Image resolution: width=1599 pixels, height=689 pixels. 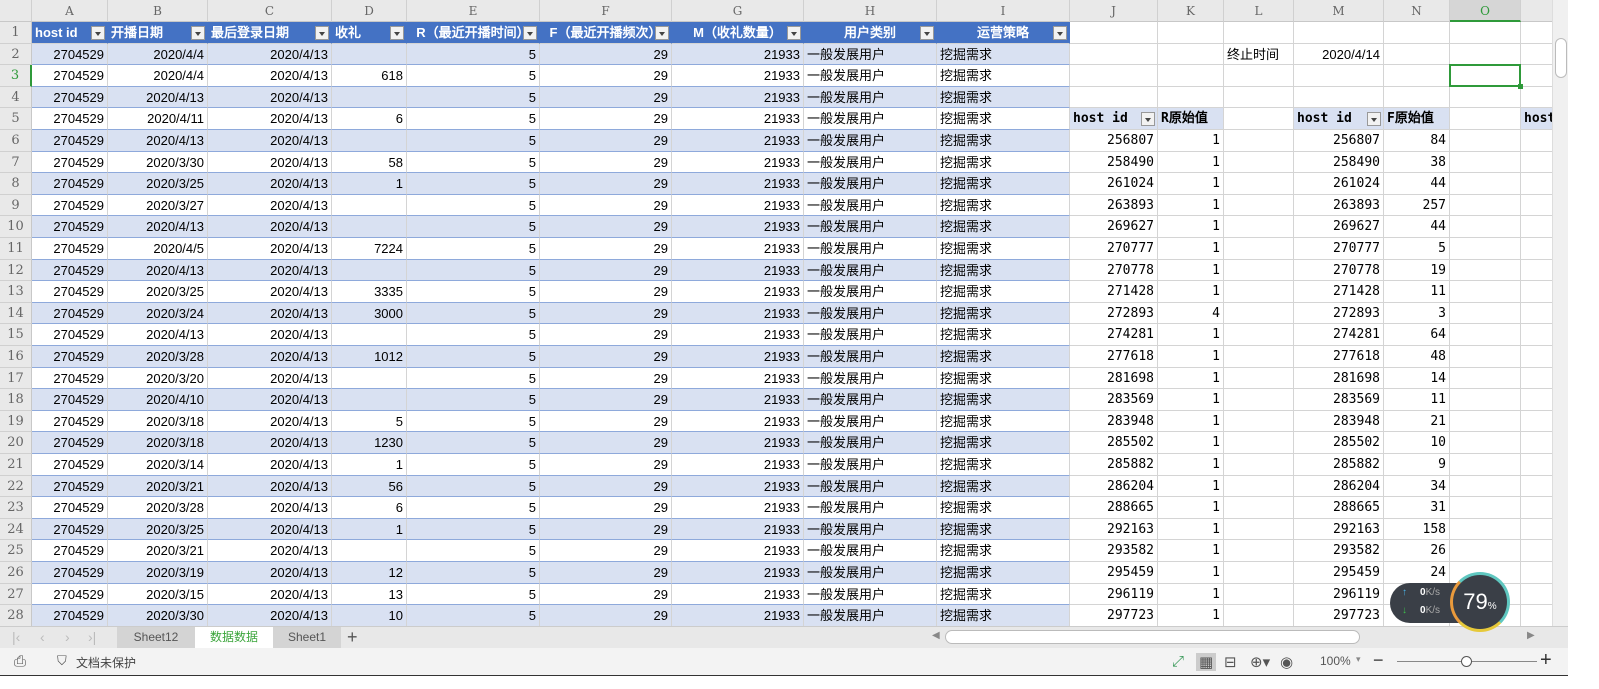 What do you see at coordinates (16, 637) in the screenshot?
I see `first-sheet-icon: |‹` at bounding box center [16, 637].